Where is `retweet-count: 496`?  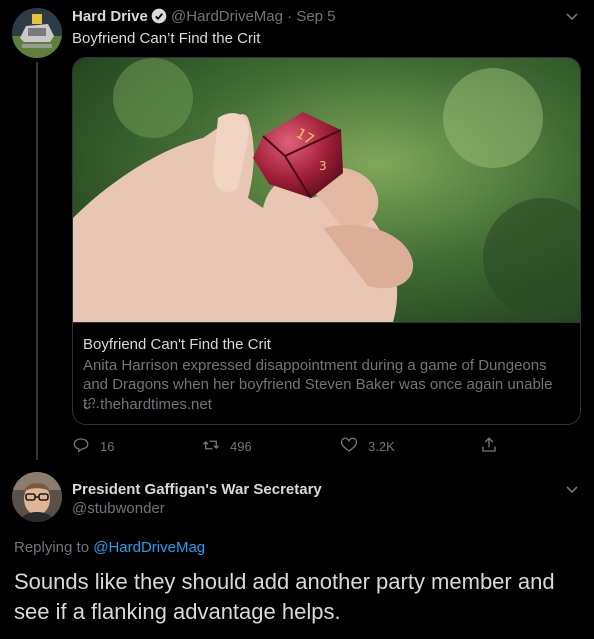 retweet-count: 496 is located at coordinates (241, 446).